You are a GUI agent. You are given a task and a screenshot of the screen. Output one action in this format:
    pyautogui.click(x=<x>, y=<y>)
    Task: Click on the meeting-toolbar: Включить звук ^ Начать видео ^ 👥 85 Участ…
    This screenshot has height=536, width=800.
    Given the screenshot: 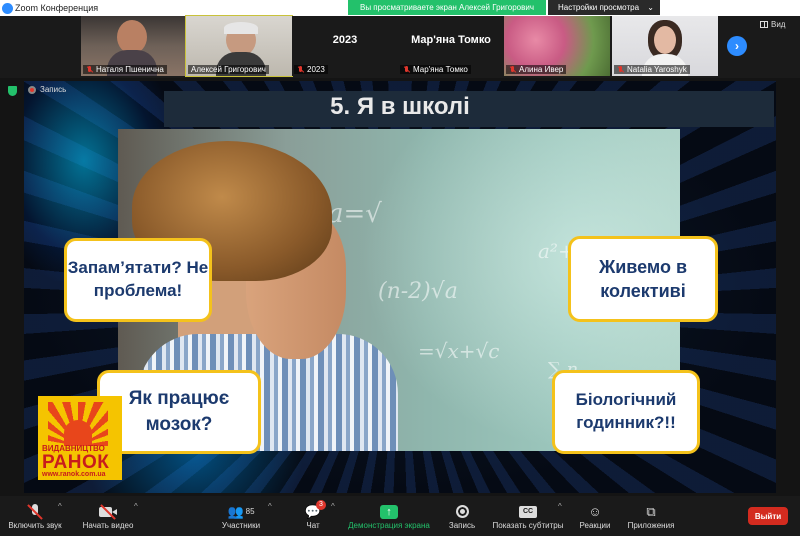 What is the action you would take?
    pyautogui.click(x=400, y=516)
    